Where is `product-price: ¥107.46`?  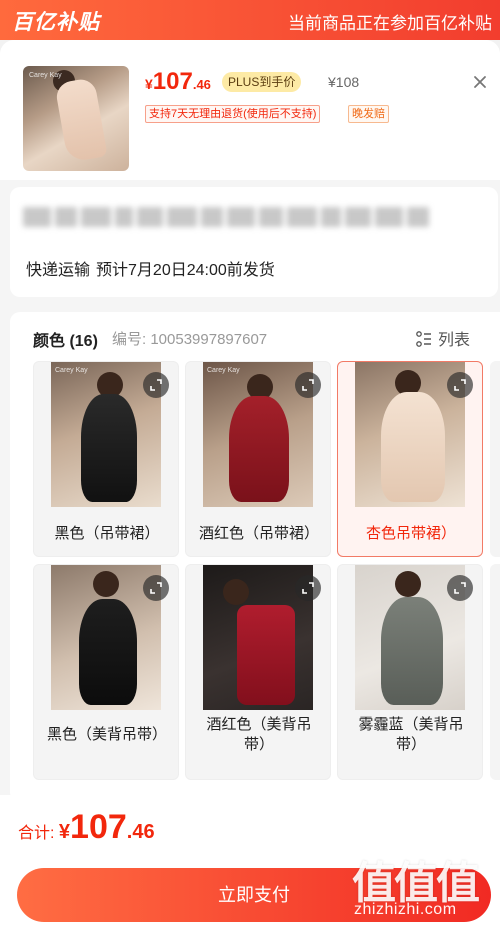 product-price: ¥107.46 is located at coordinates (178, 82).